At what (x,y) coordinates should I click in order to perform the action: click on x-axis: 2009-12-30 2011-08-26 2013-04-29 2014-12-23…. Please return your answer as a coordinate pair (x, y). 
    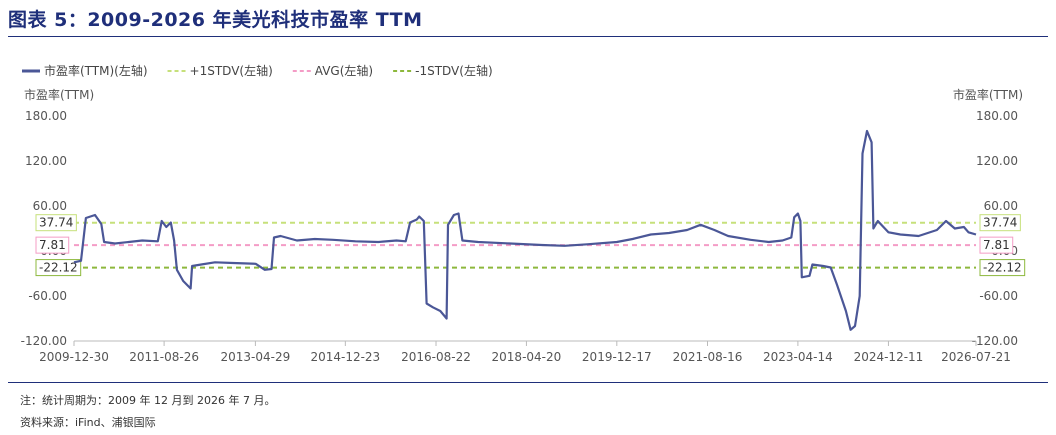
    Looking at the image, I should click on (525, 352).